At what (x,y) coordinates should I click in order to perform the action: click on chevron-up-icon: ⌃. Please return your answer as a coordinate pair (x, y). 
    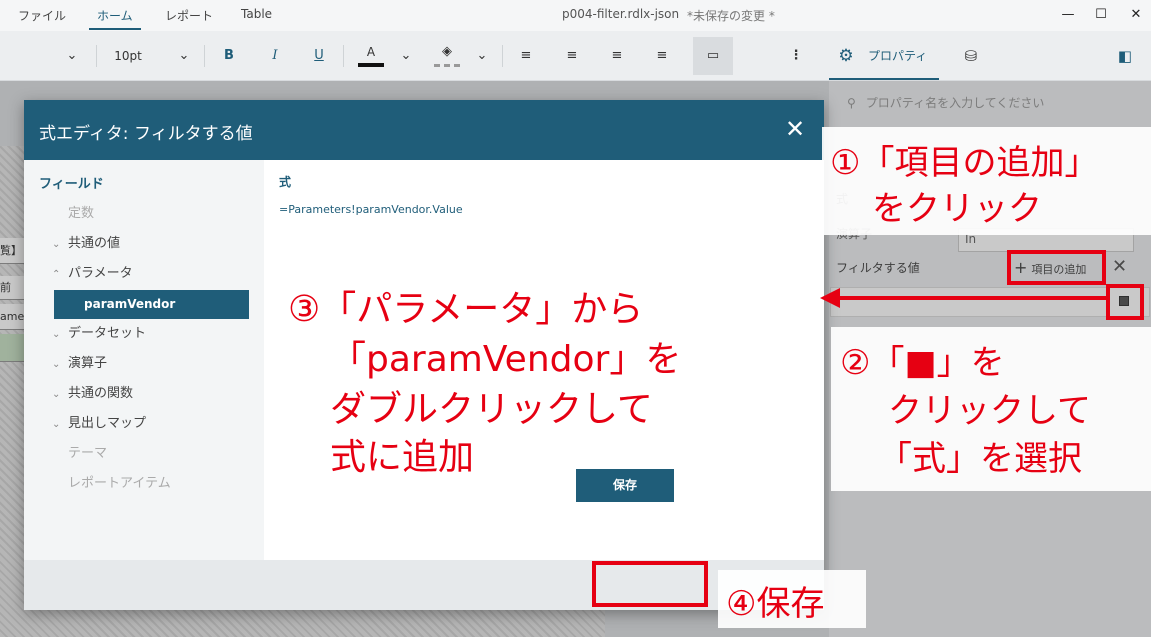
    Looking at the image, I should click on (56, 274).